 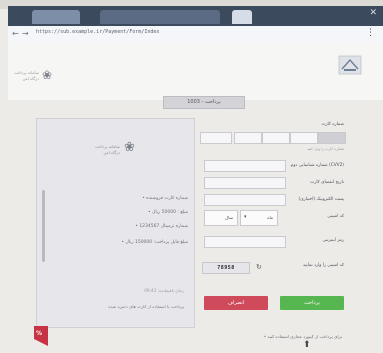 I want to click on pin-input, so click(x=245, y=242).